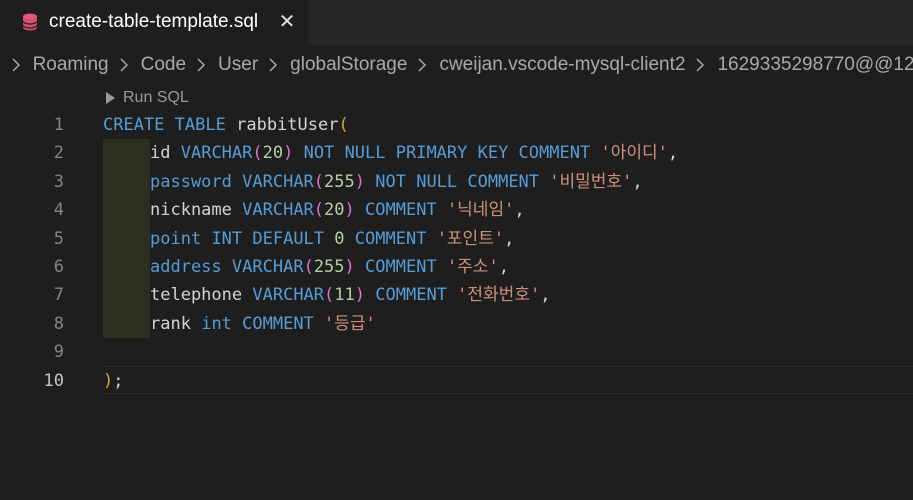 The height and width of the screenshot is (500, 913). What do you see at coordinates (30, 22) in the screenshot?
I see `database-icon` at bounding box center [30, 22].